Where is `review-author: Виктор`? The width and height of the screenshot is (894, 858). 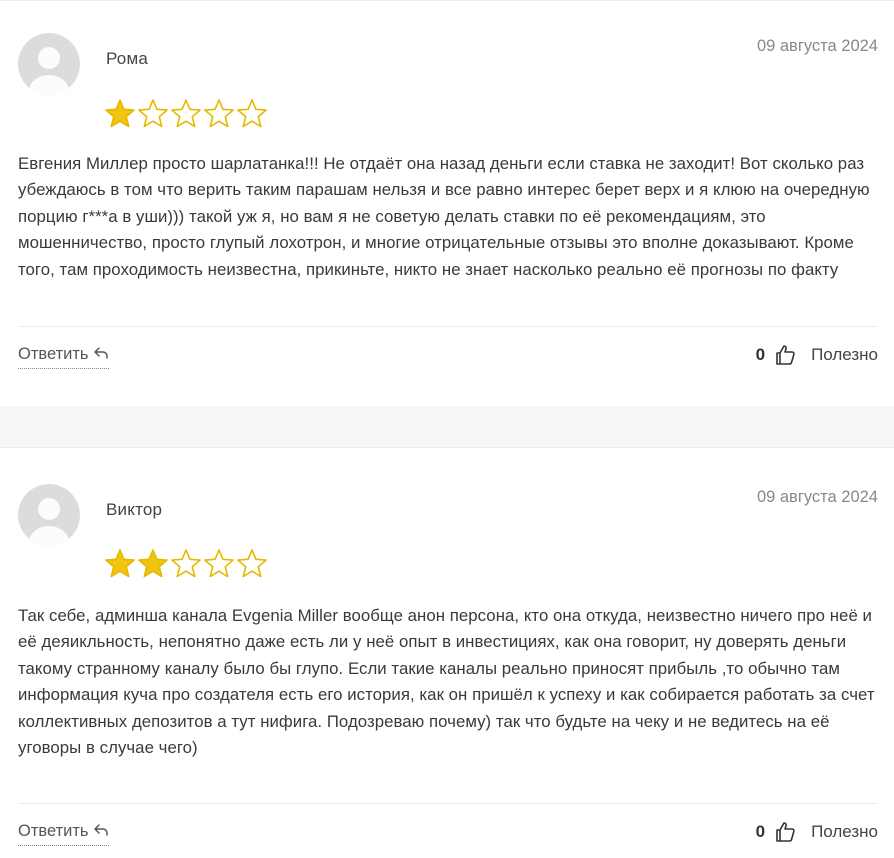 review-author: Виктор is located at coordinates (134, 509).